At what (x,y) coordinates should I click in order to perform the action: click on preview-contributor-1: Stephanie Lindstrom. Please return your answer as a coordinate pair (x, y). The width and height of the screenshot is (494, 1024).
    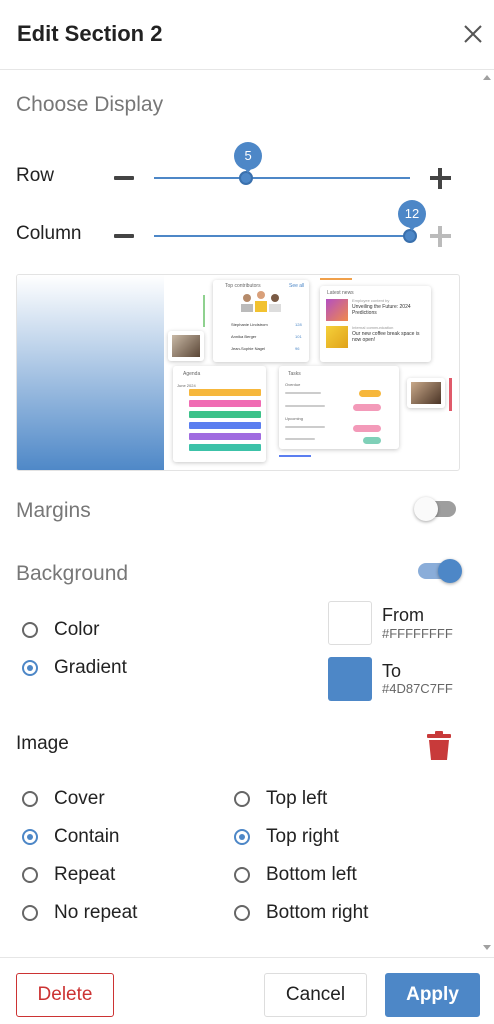
    Looking at the image, I should click on (249, 324).